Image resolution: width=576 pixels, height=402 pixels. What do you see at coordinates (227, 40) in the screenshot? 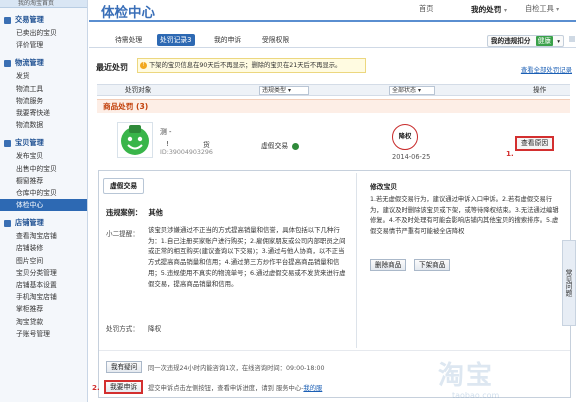
I see `tab-my-appeals: 我的申诉` at bounding box center [227, 40].